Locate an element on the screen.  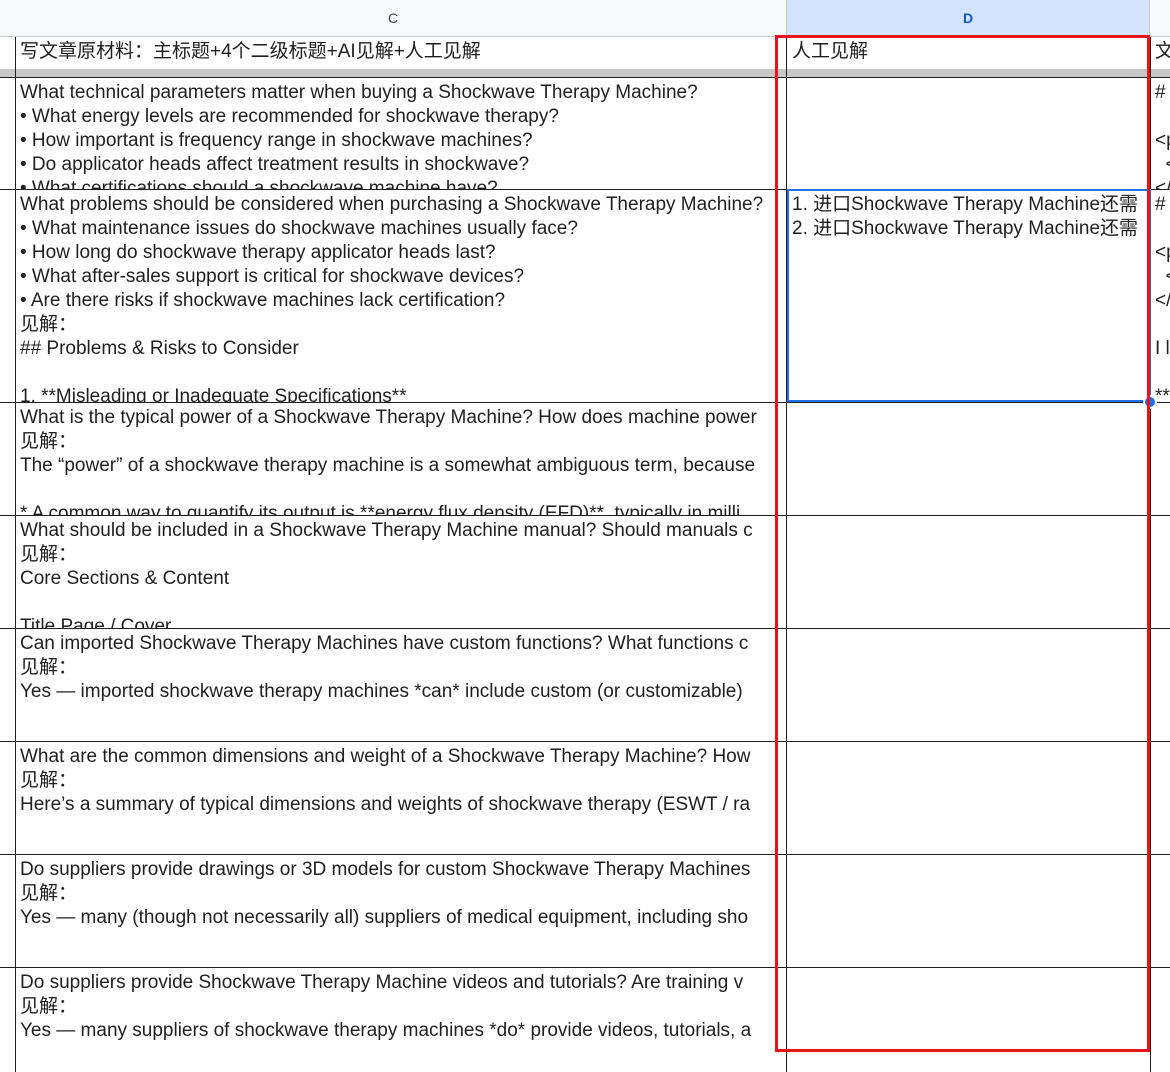
header-cell-e: 文 is located at coordinates (1160, 53).